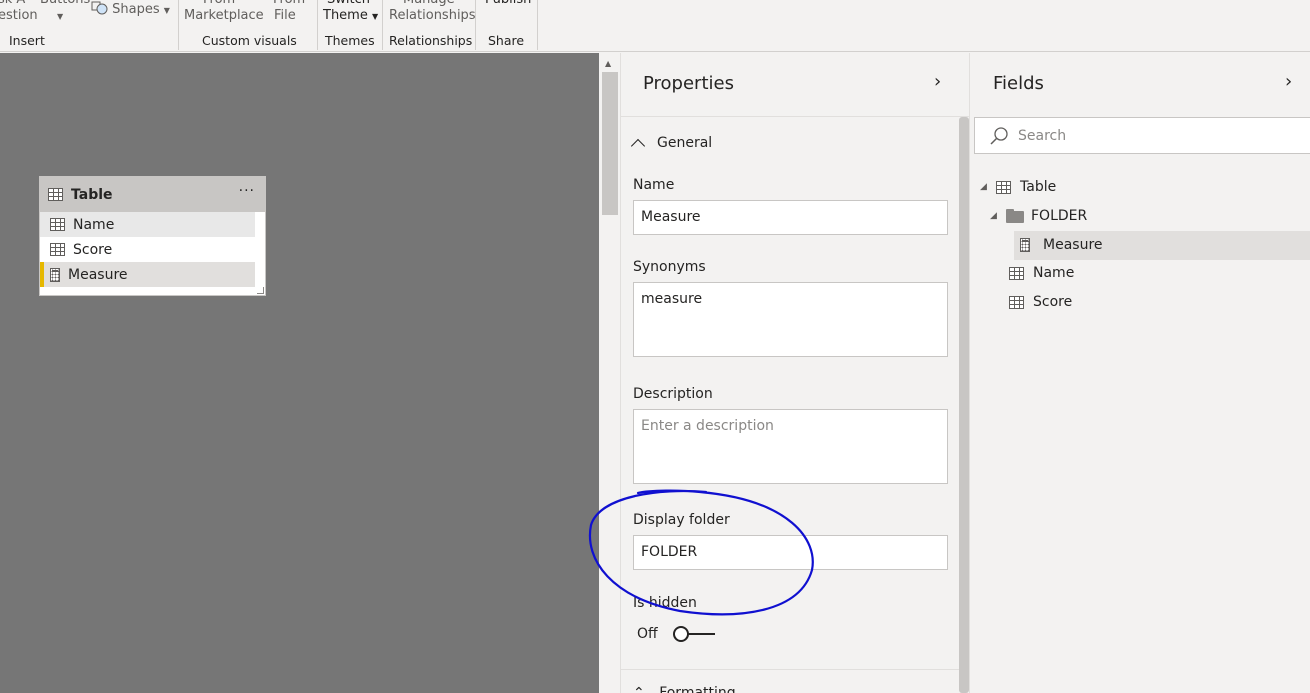 This screenshot has width=1310, height=693. I want to click on ribbon-from-marketplace-button: Marketplace, so click(224, 16).